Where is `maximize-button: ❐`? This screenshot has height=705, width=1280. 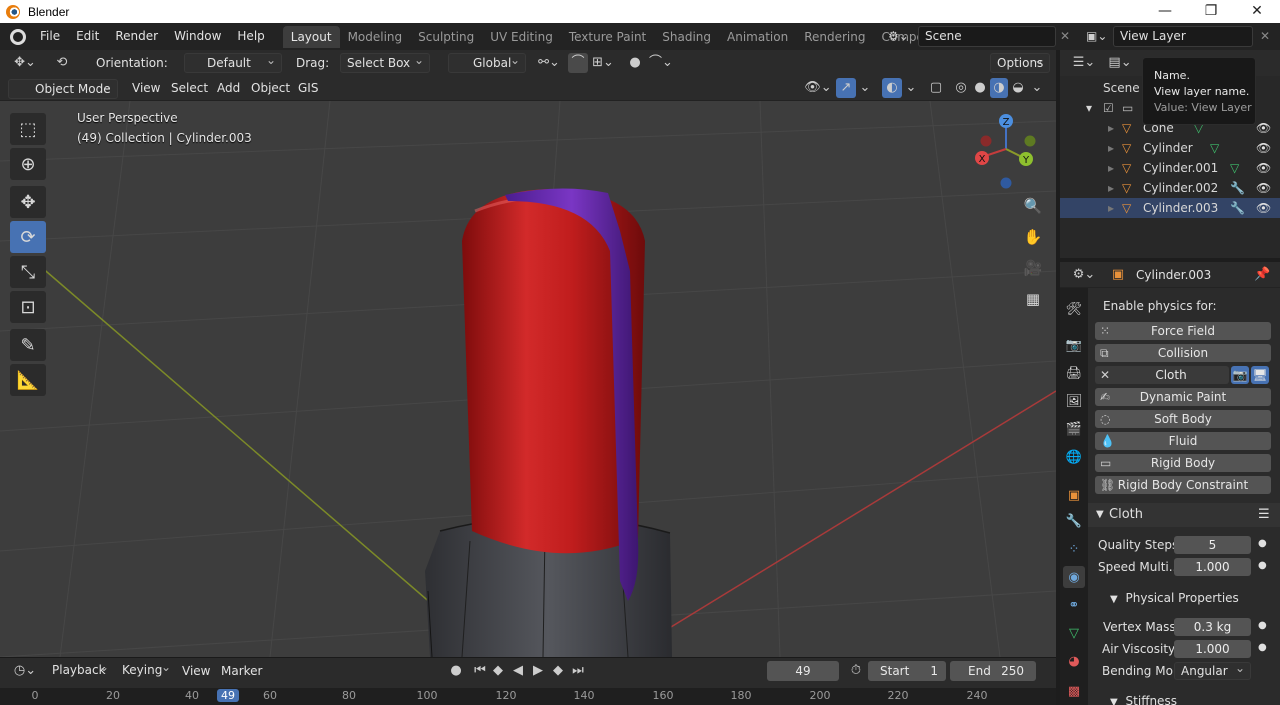
maximize-button: ❐ is located at coordinates (1211, 11).